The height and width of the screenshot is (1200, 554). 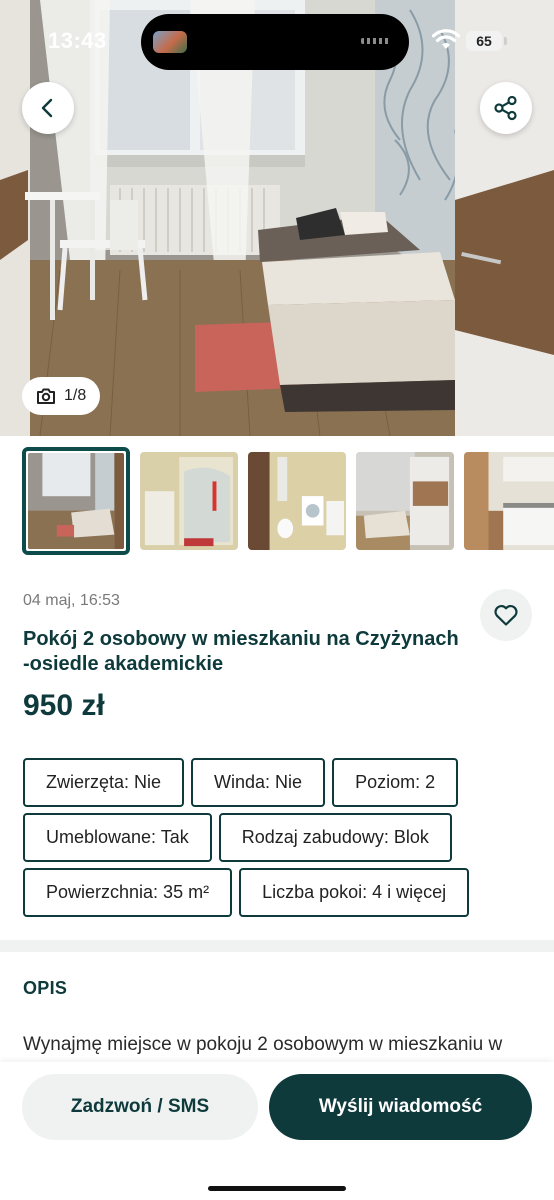 I want to click on photo-counter: 1/8, so click(x=61, y=396).